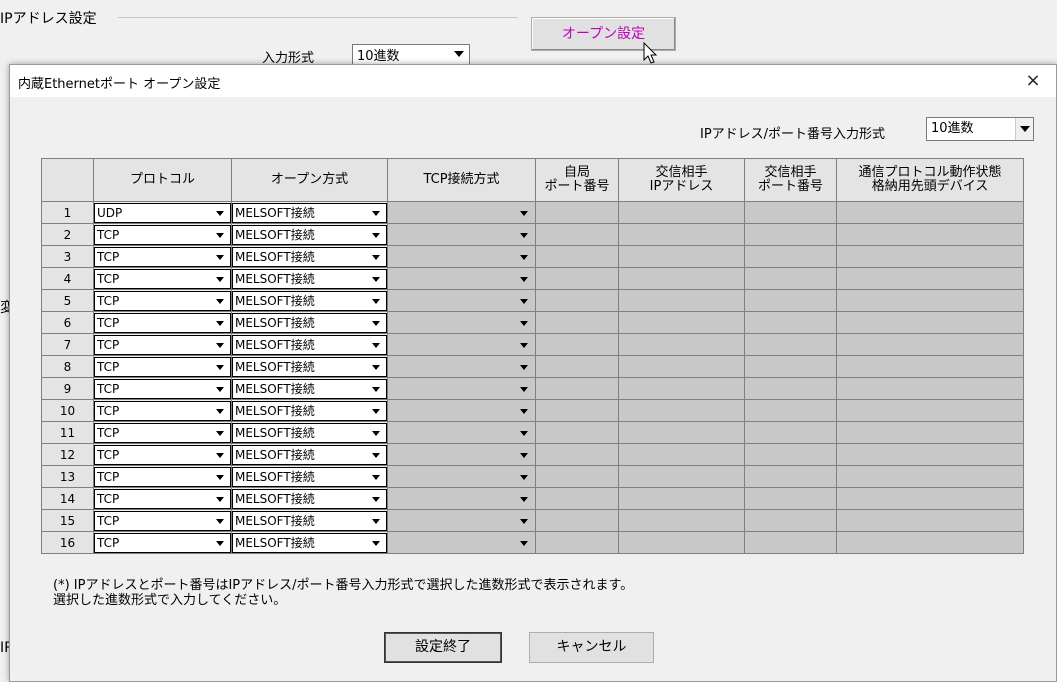  Describe the element at coordinates (591, 647) in the screenshot. I see `cancel-button: キャンセル` at that location.